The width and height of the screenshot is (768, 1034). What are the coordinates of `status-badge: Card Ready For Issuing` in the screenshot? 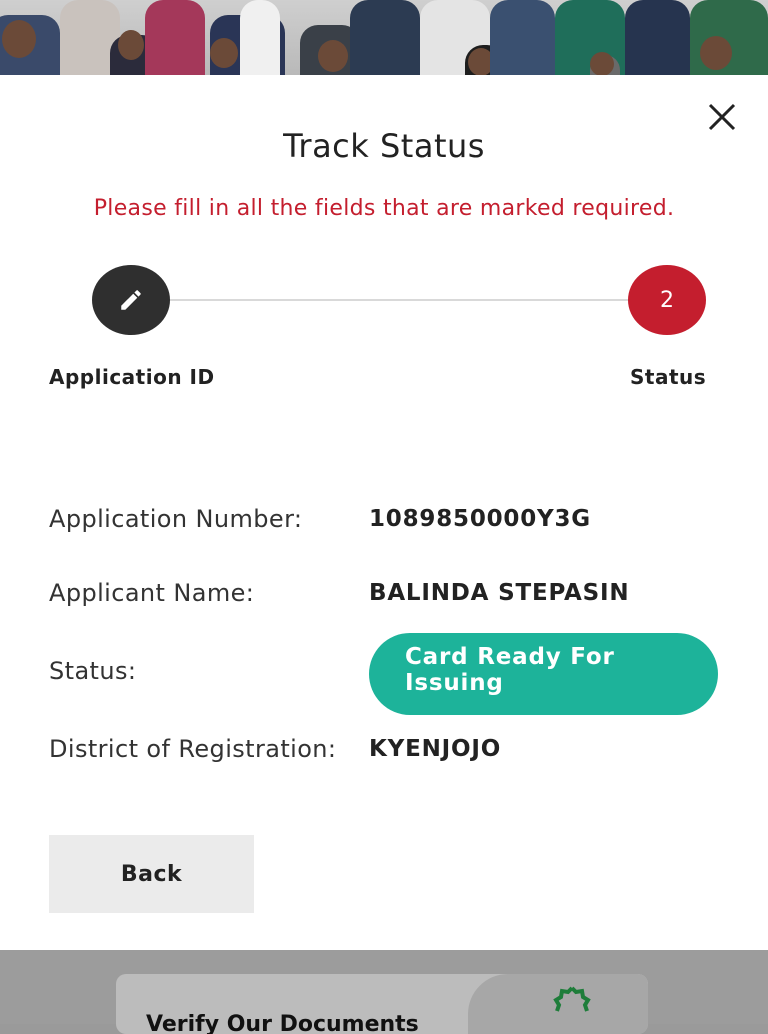 It's located at (543, 674).